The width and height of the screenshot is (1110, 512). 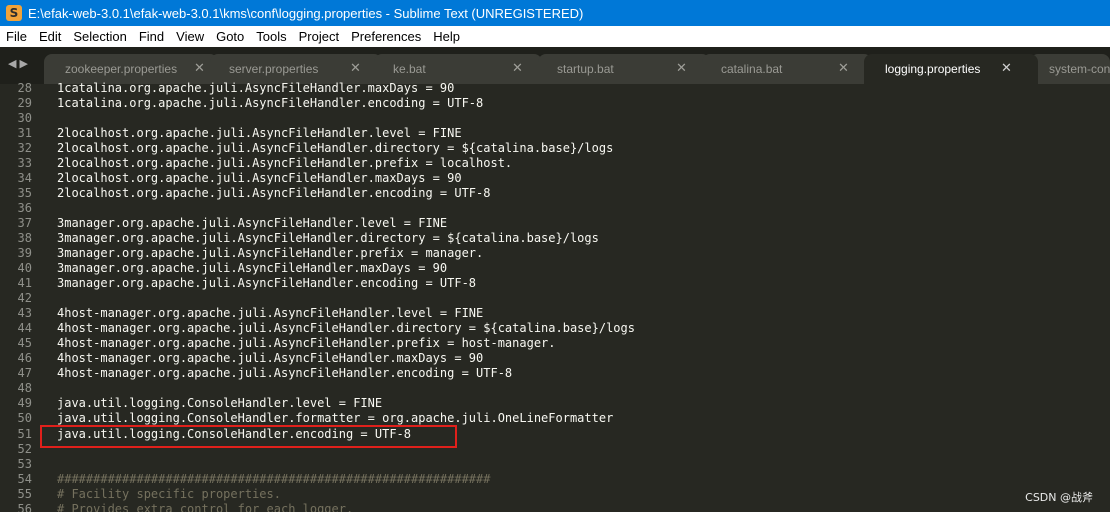 I want to click on tab-logging-properties: logging.properties ✕, so click(x=951, y=69).